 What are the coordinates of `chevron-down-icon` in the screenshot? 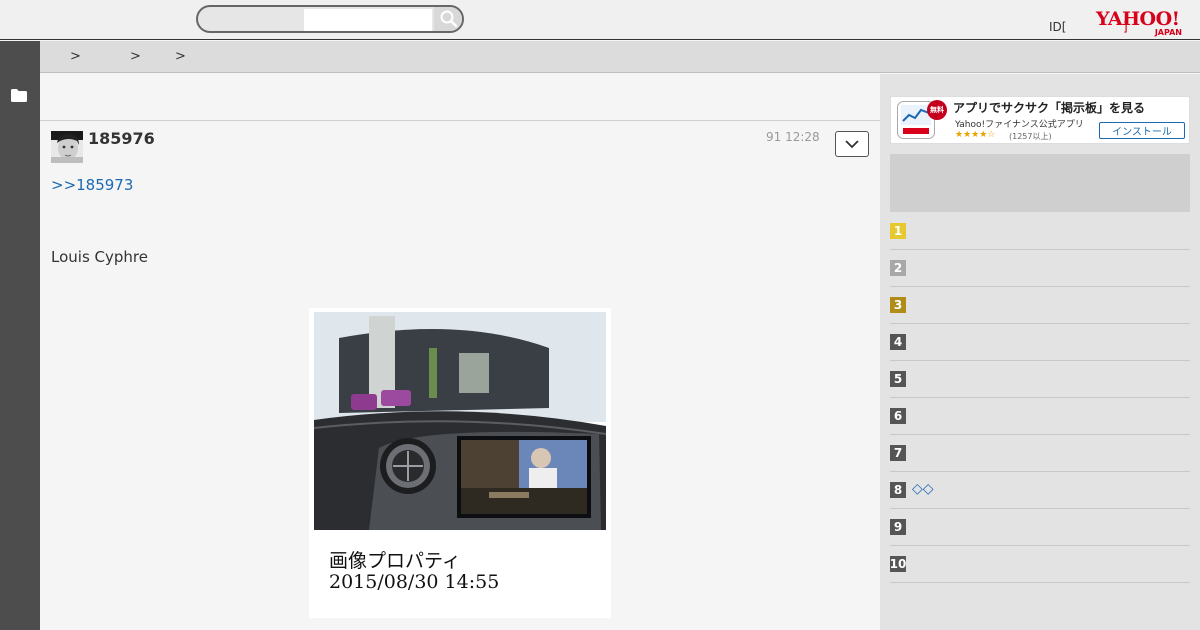 It's located at (852, 143).